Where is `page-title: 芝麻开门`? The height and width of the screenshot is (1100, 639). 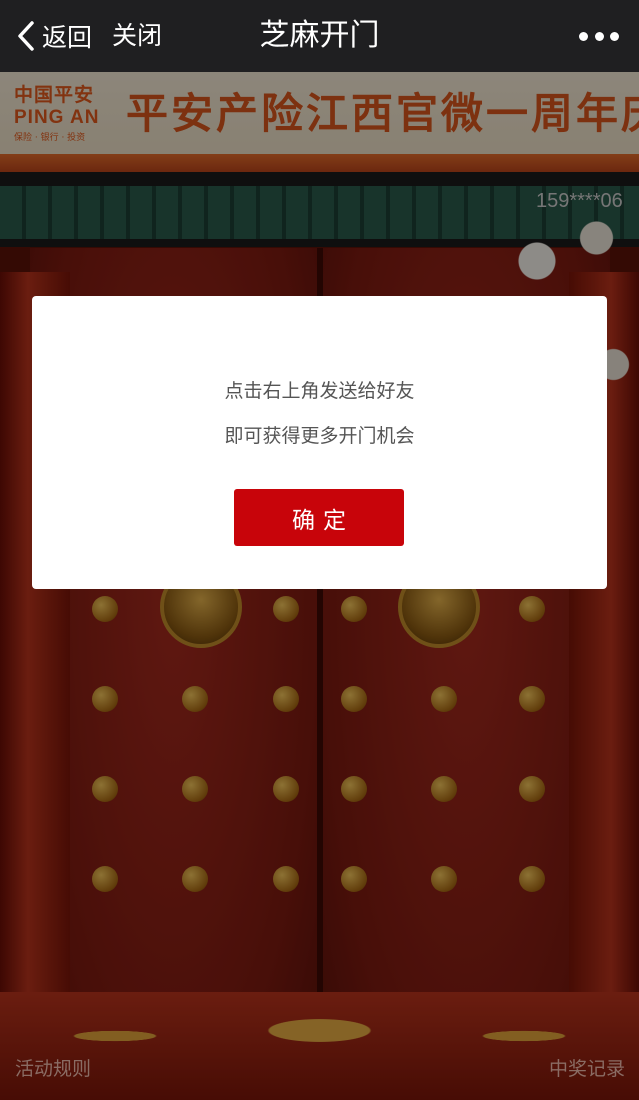 page-title: 芝麻开门 is located at coordinates (319, 35).